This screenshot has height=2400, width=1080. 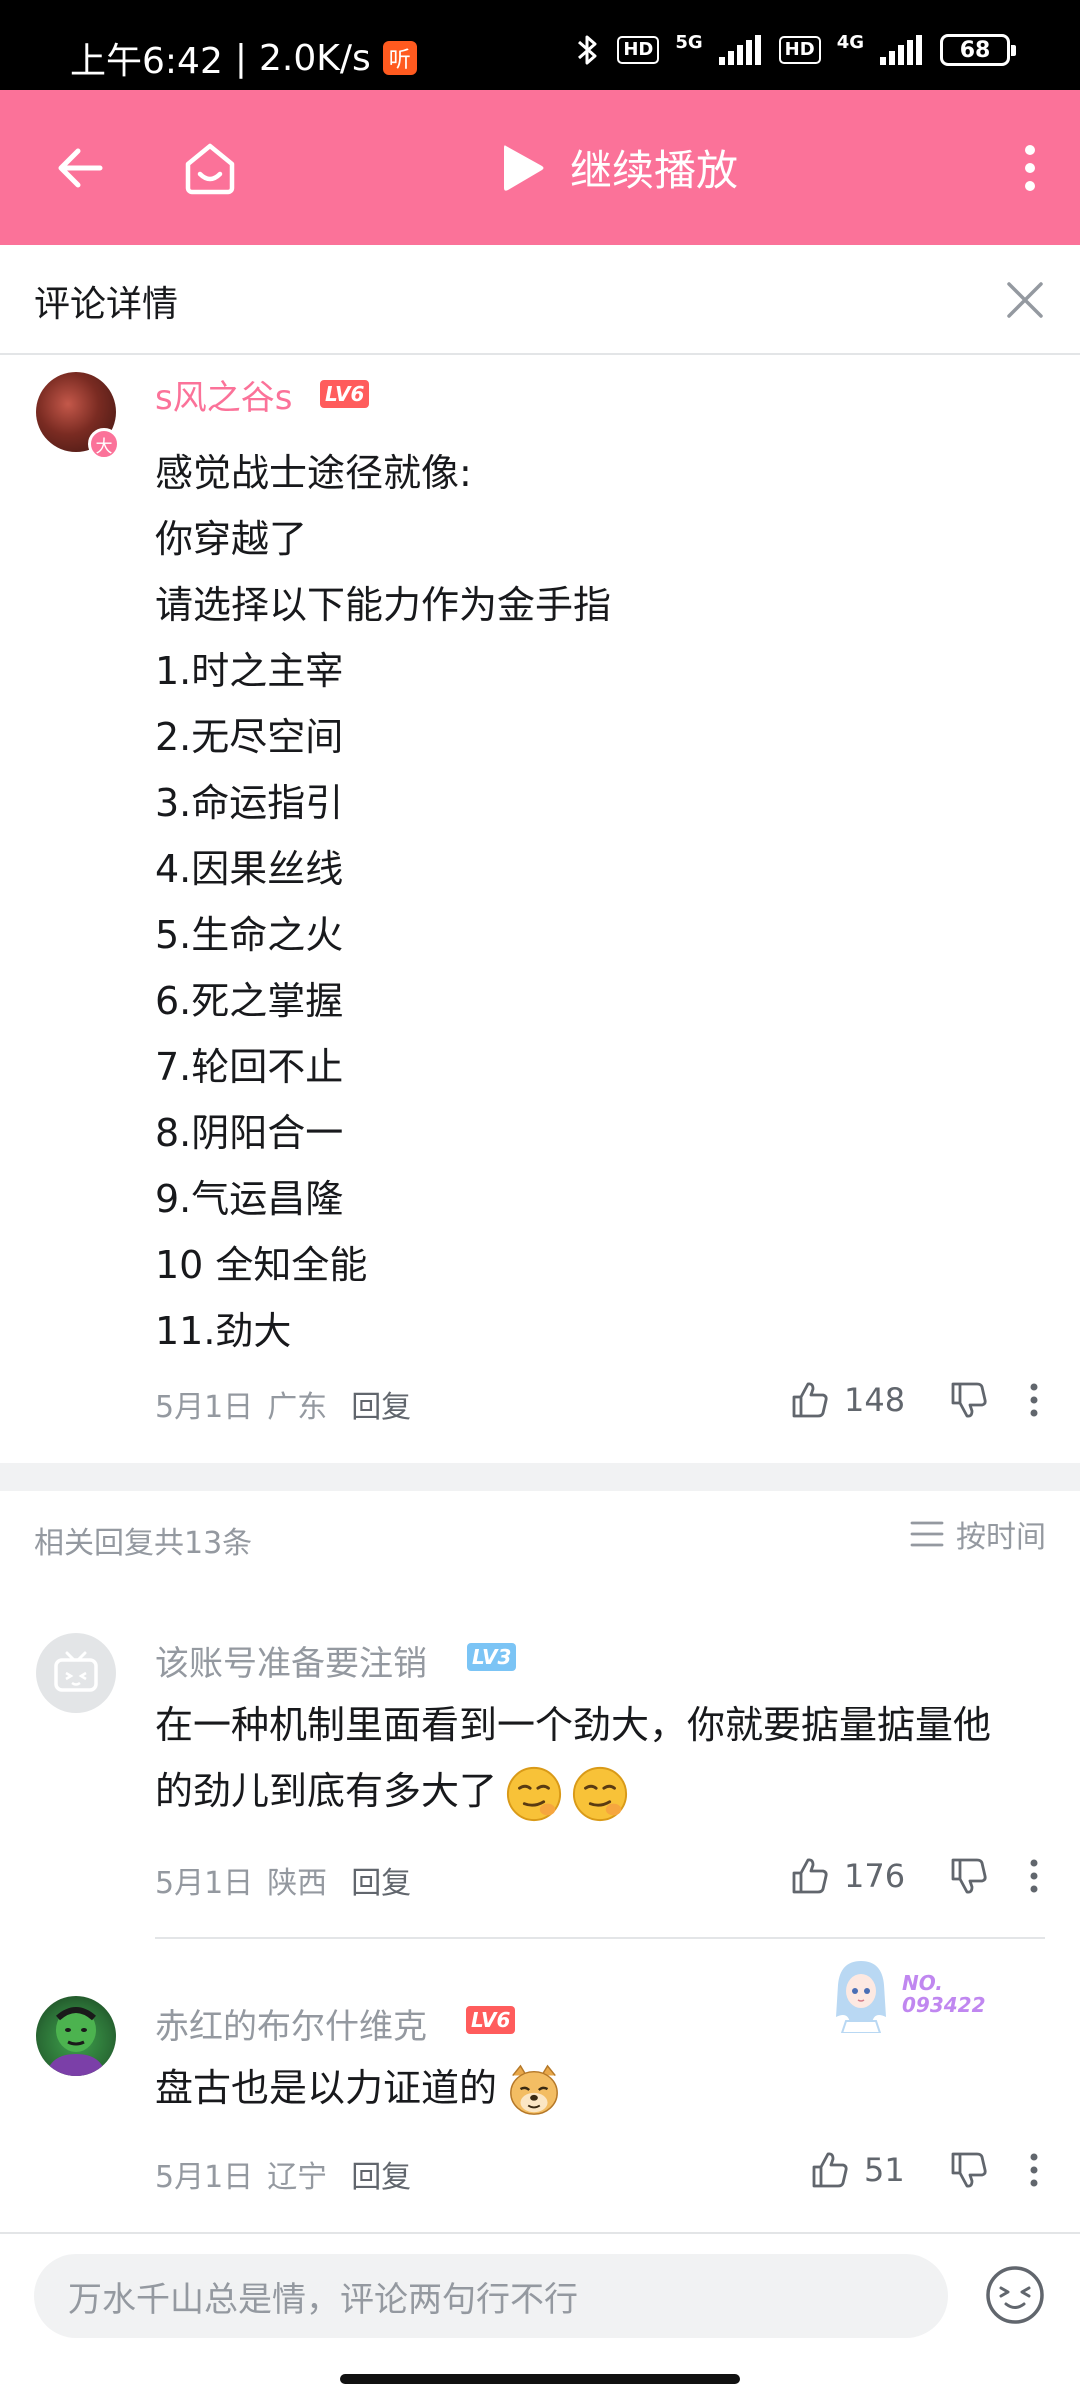 I want to click on comment-line: 感觉战士途径就像:, so click(x=313, y=473).